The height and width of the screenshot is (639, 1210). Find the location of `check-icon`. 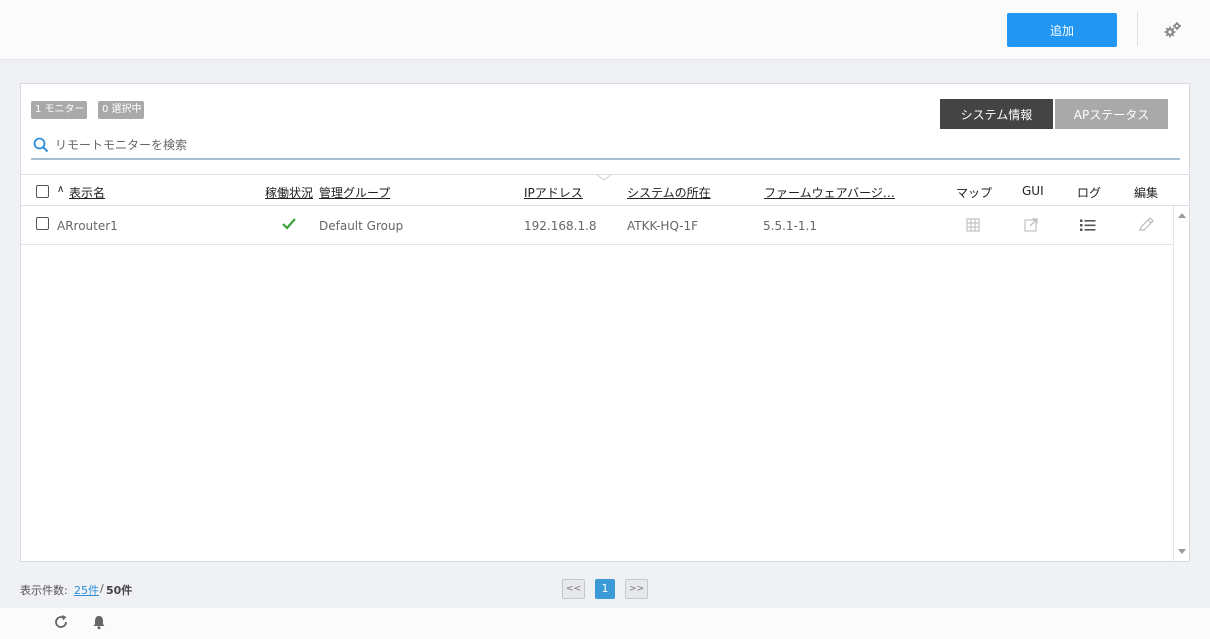

check-icon is located at coordinates (289, 224).